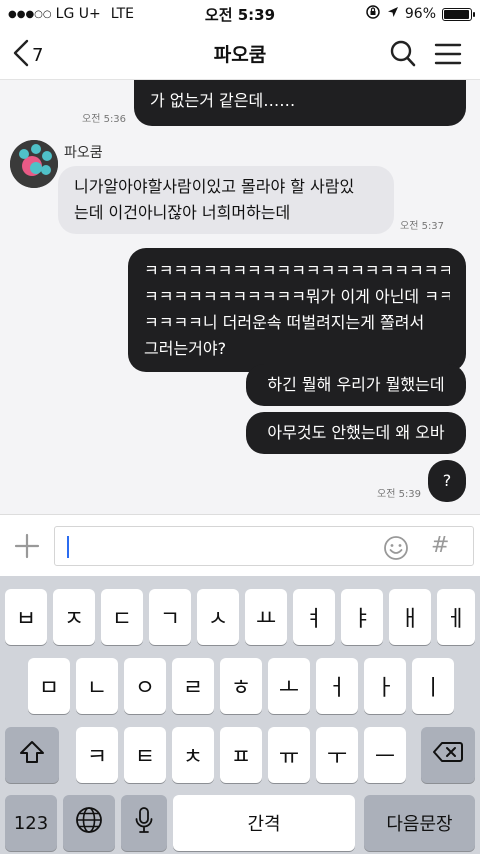 This screenshot has height=854, width=480. What do you see at coordinates (447, 481) in the screenshot?
I see `message-bubble: ?` at bounding box center [447, 481].